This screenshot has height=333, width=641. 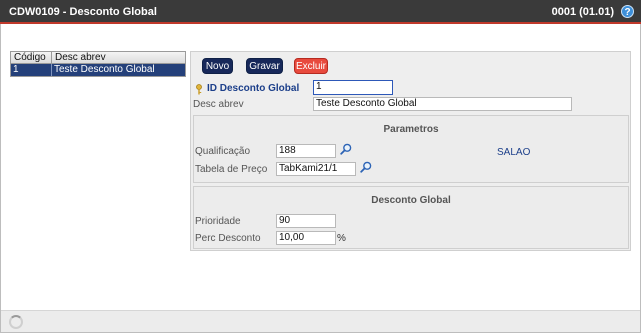 I want to click on qualificacao-description: SALAO, so click(x=514, y=152).